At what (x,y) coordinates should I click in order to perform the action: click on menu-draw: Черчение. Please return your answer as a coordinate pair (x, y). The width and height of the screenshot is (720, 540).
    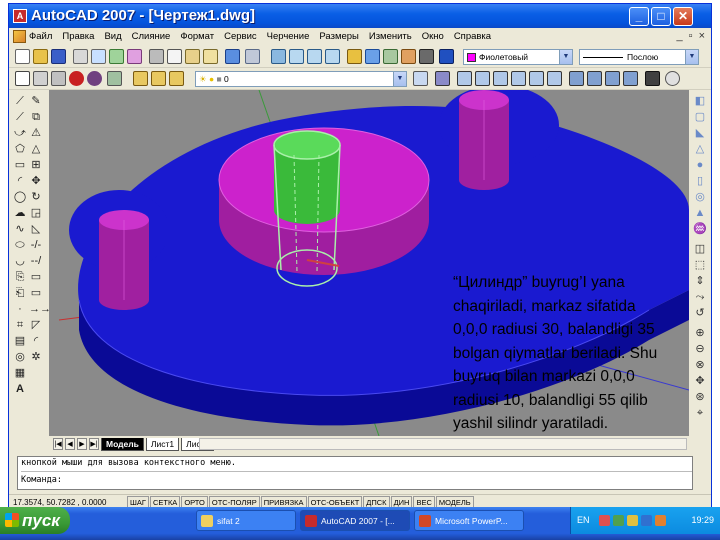
    Looking at the image, I should click on (288, 36).